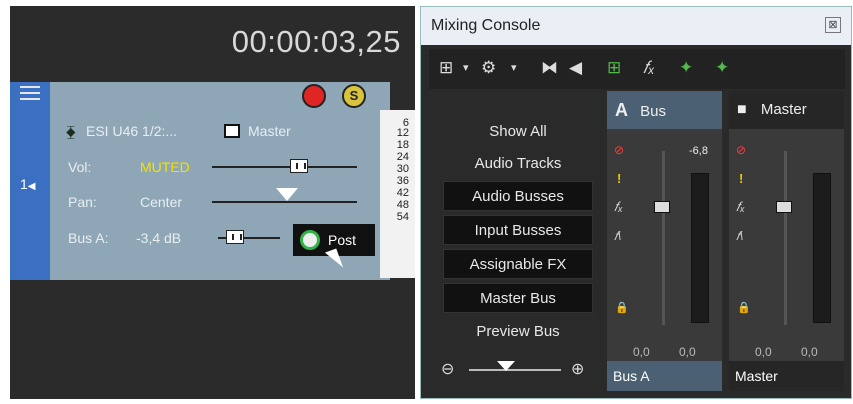  What do you see at coordinates (518, 132) in the screenshot?
I see `nav-show-all: Show All` at bounding box center [518, 132].